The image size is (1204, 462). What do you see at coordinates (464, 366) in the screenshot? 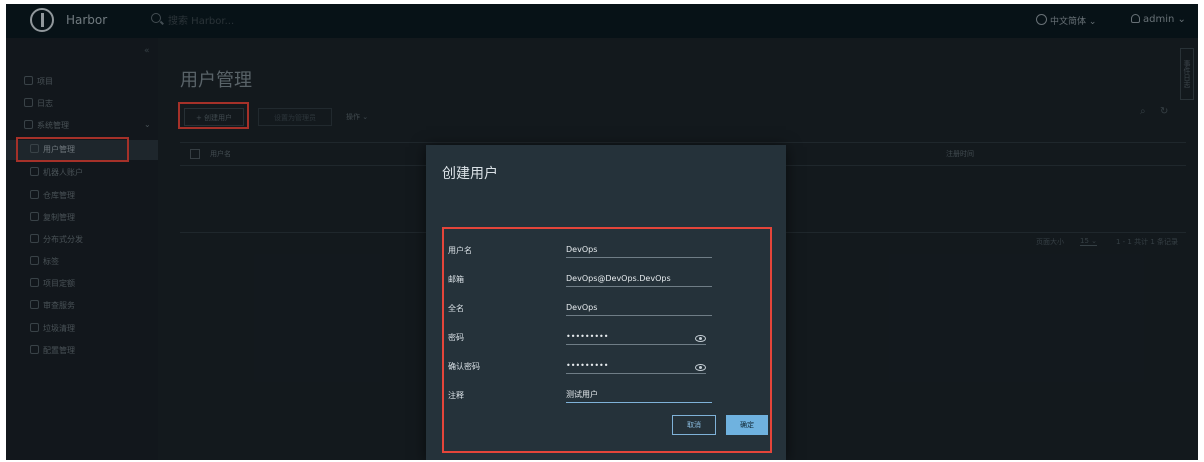
I see `confirm-password-label: 确认密码` at bounding box center [464, 366].